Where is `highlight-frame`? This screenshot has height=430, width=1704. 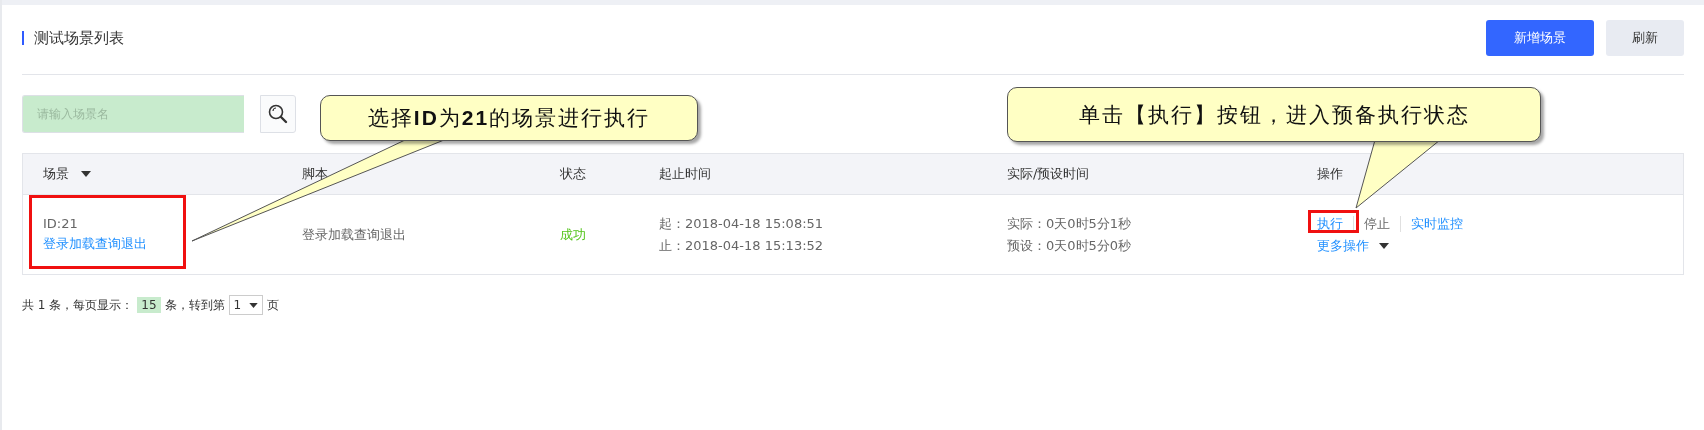
highlight-frame is located at coordinates (1333, 221).